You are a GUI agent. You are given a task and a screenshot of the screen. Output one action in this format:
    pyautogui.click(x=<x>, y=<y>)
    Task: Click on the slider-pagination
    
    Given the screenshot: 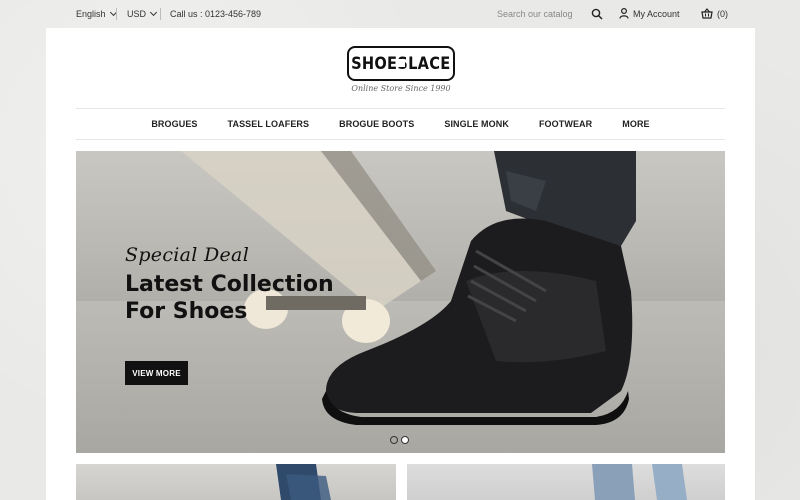 What is the action you would take?
    pyautogui.click(x=399, y=440)
    